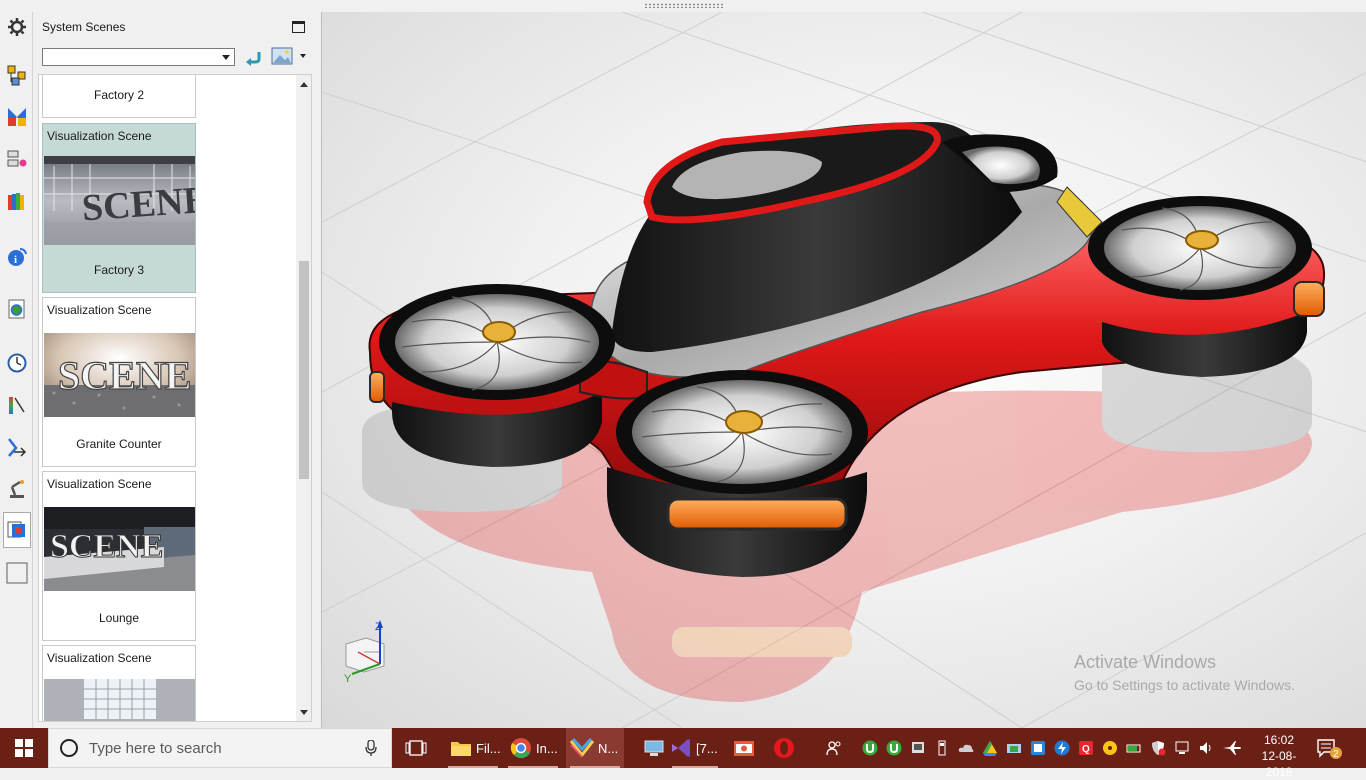  What do you see at coordinates (17, 75) in the screenshot?
I see `assembly-navigator-icon` at bounding box center [17, 75].